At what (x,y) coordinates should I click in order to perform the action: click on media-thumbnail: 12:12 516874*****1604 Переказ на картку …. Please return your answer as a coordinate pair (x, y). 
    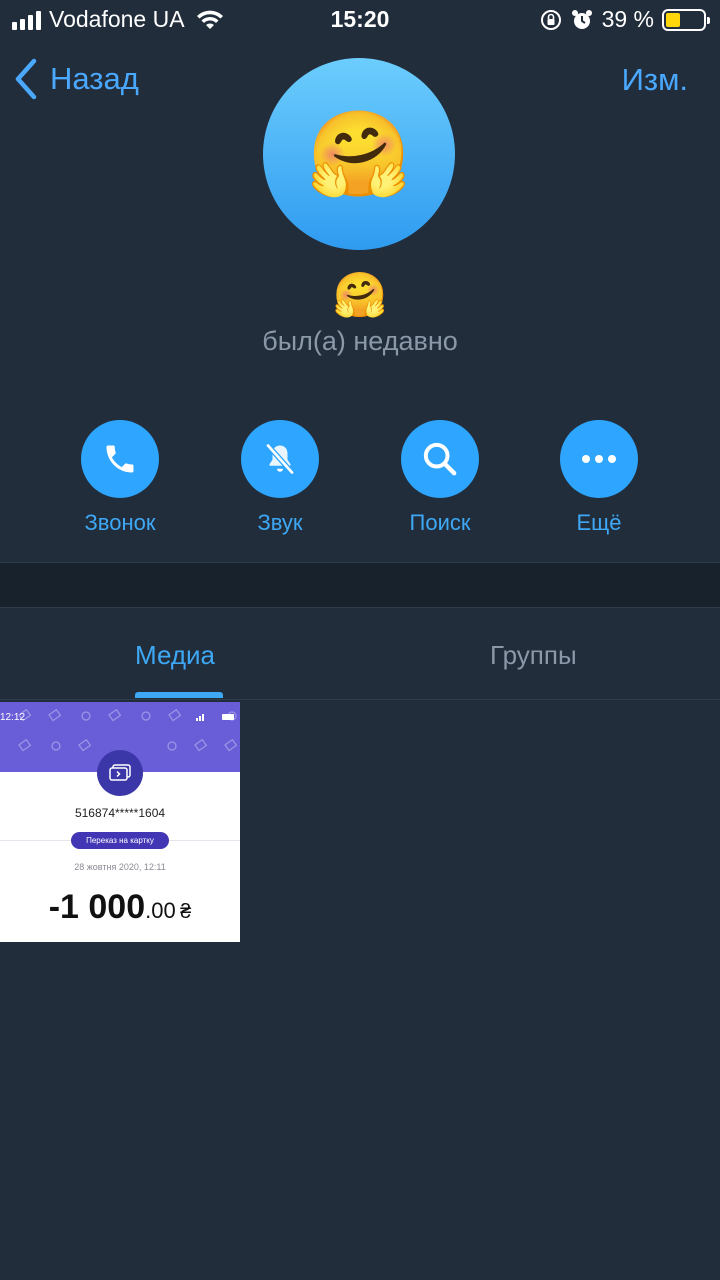
    Looking at the image, I should click on (120, 822).